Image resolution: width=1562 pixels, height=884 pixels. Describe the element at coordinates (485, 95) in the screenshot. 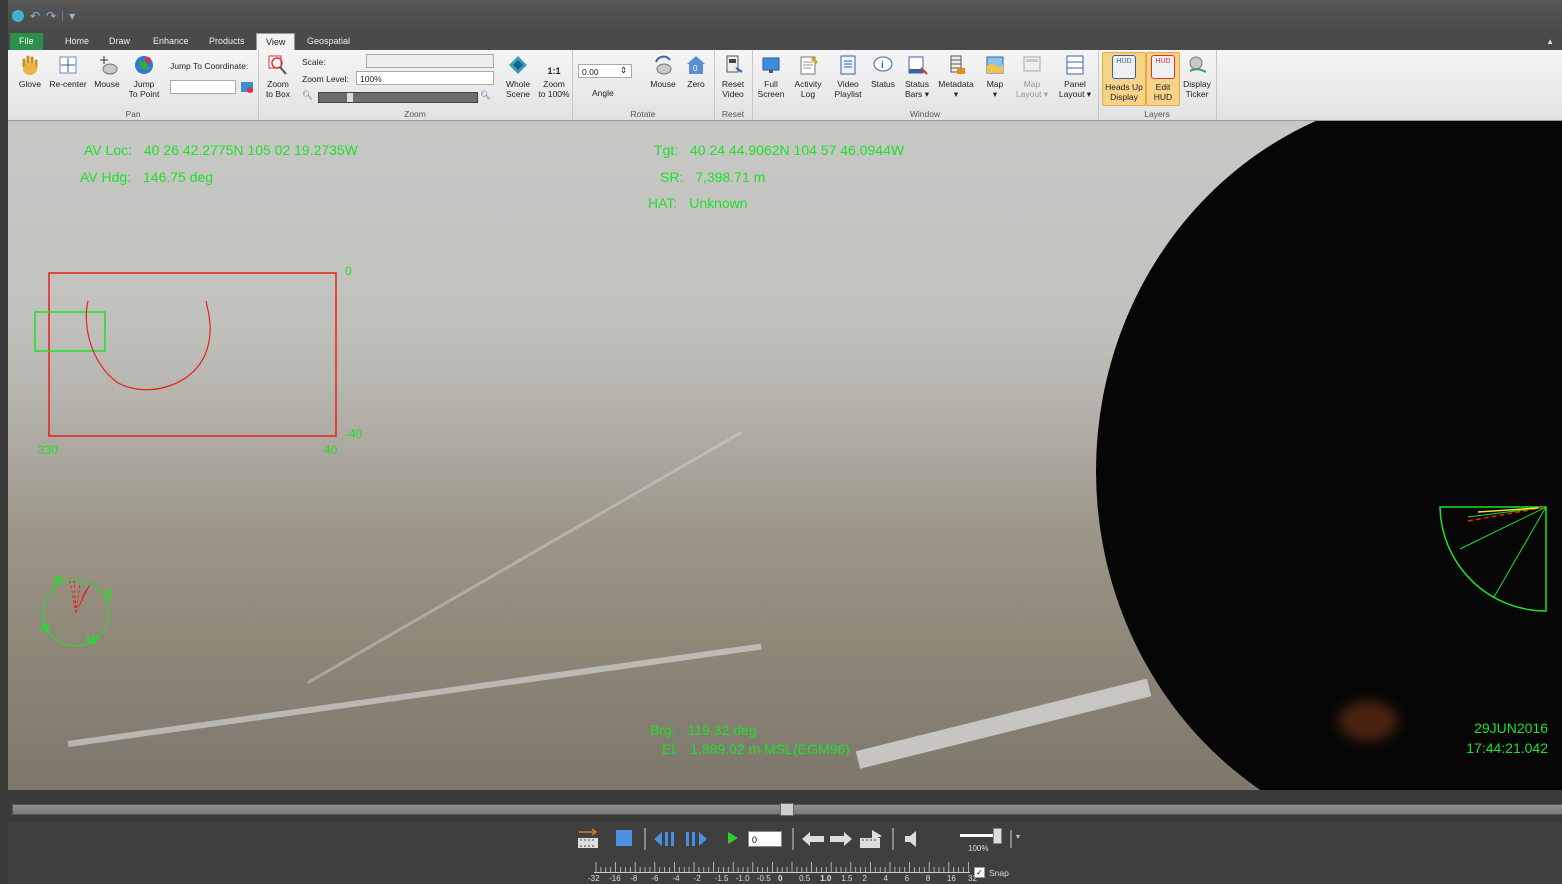

I see `zoom-in-icon: 🔍︎` at that location.